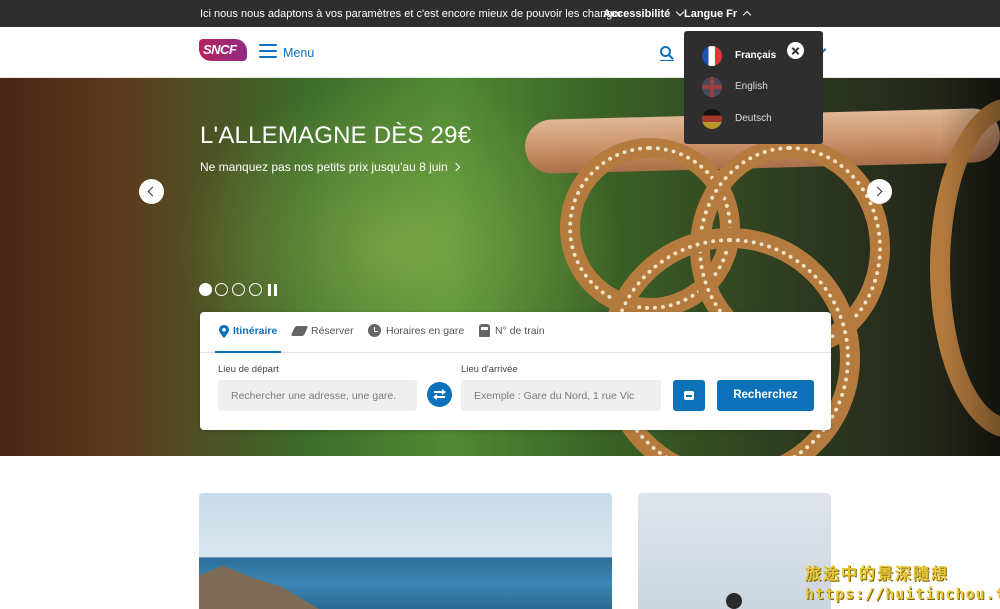 This screenshot has height=609, width=1000. I want to click on tab-reserver: Réserver, so click(322, 331).